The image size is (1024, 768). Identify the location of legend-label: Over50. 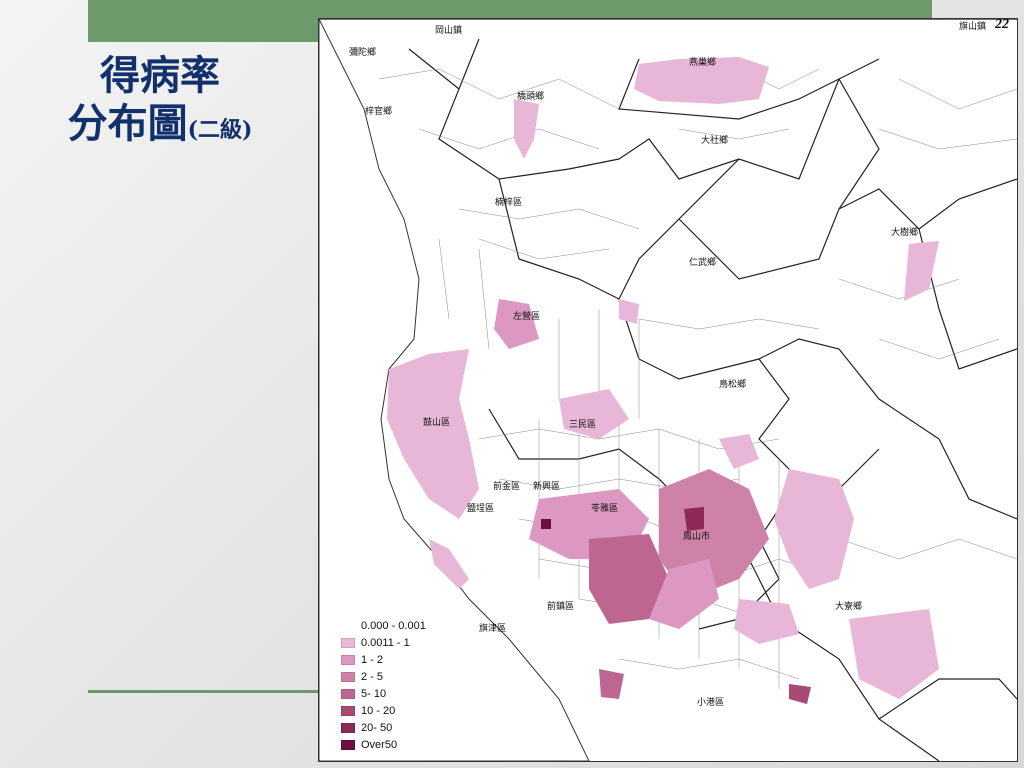
(379, 744).